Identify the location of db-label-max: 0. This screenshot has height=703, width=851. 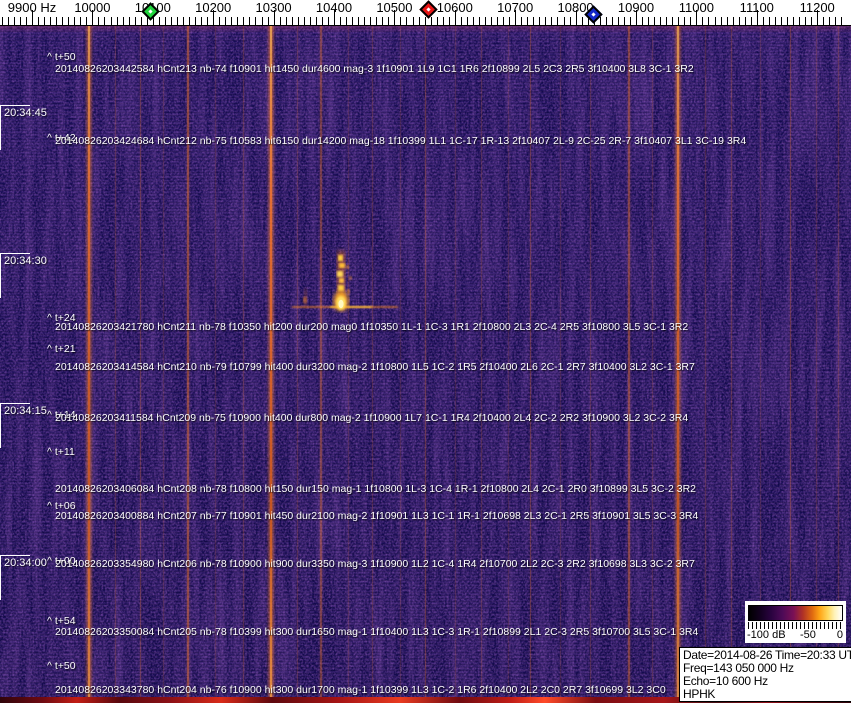
(839, 635).